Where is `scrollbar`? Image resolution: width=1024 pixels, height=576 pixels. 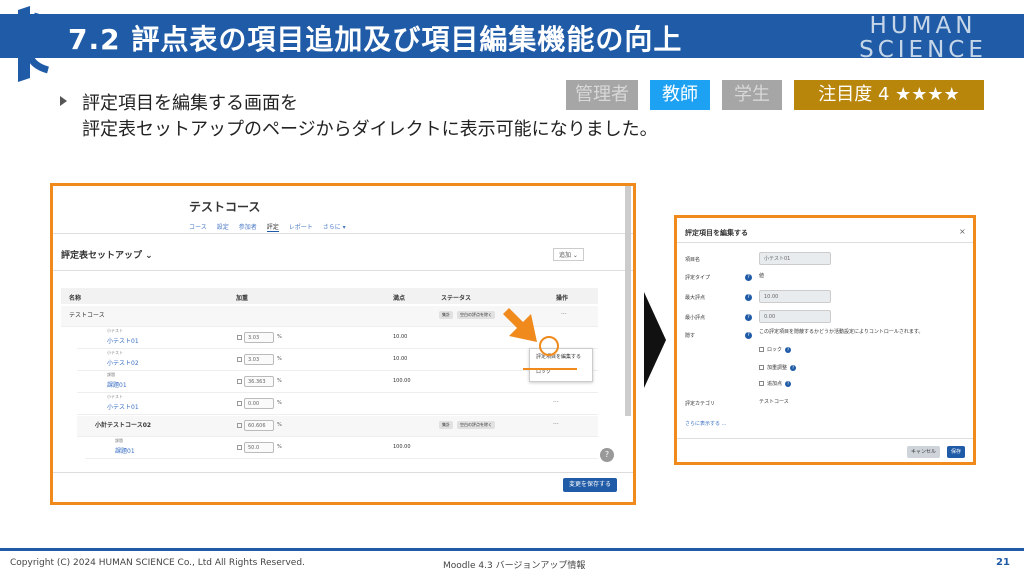 scrollbar is located at coordinates (628, 301).